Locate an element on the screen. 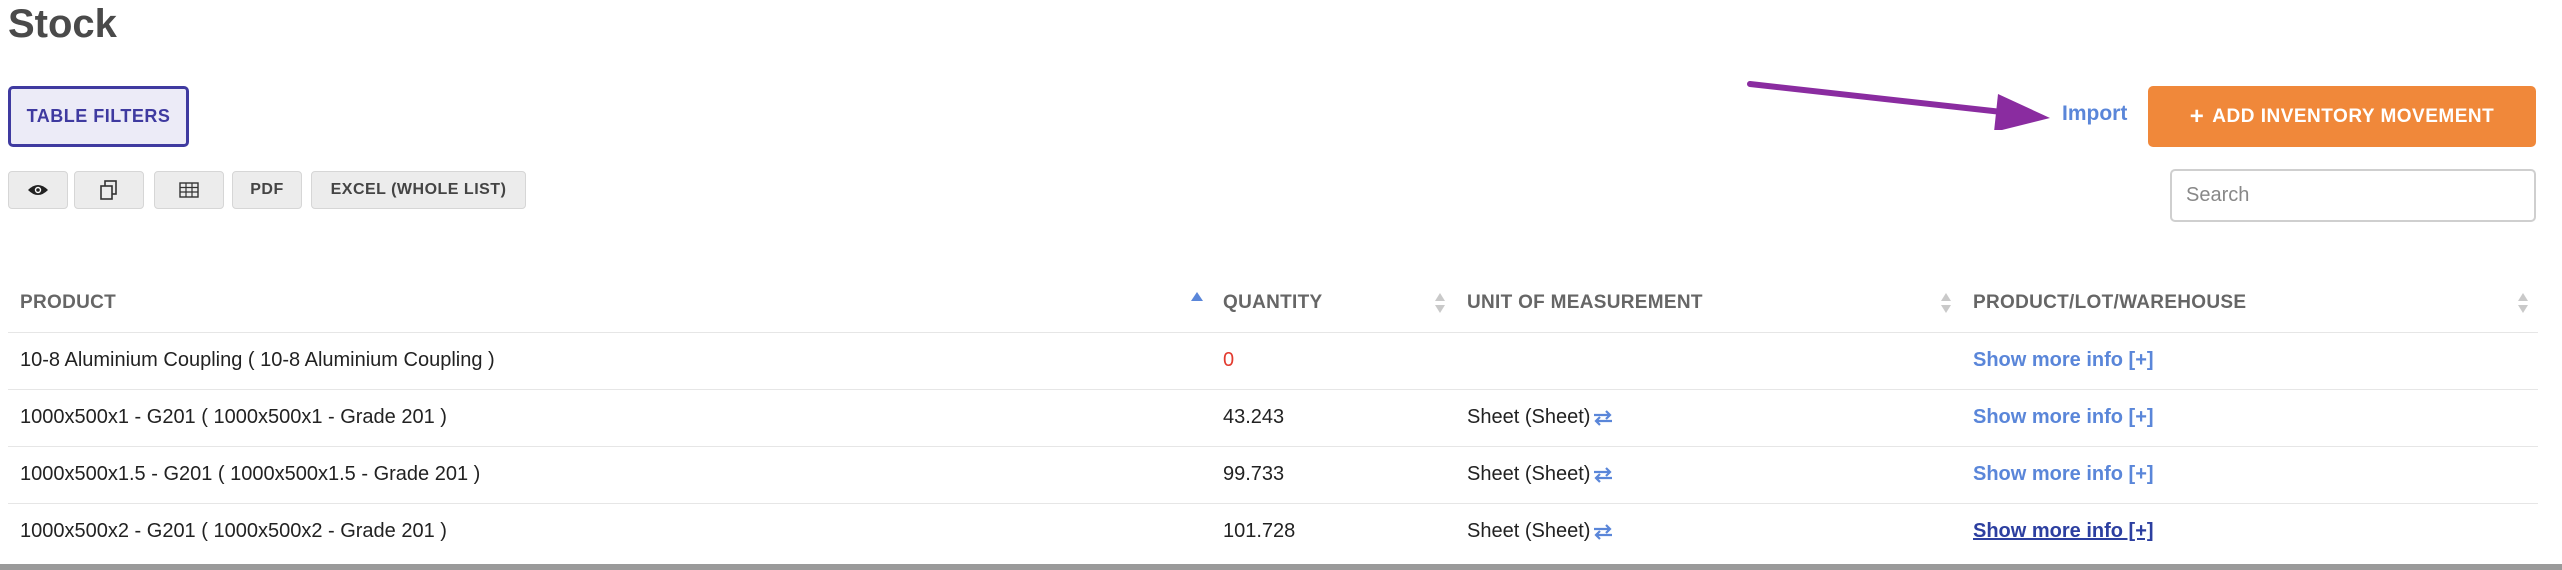  add-inventory-movement-button: + ADD INVENTORY MOVEMENT is located at coordinates (2342, 116).